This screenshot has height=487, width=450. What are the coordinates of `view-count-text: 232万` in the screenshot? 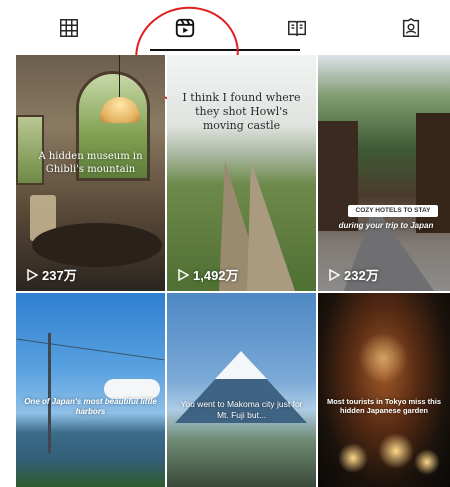 It's located at (361, 275).